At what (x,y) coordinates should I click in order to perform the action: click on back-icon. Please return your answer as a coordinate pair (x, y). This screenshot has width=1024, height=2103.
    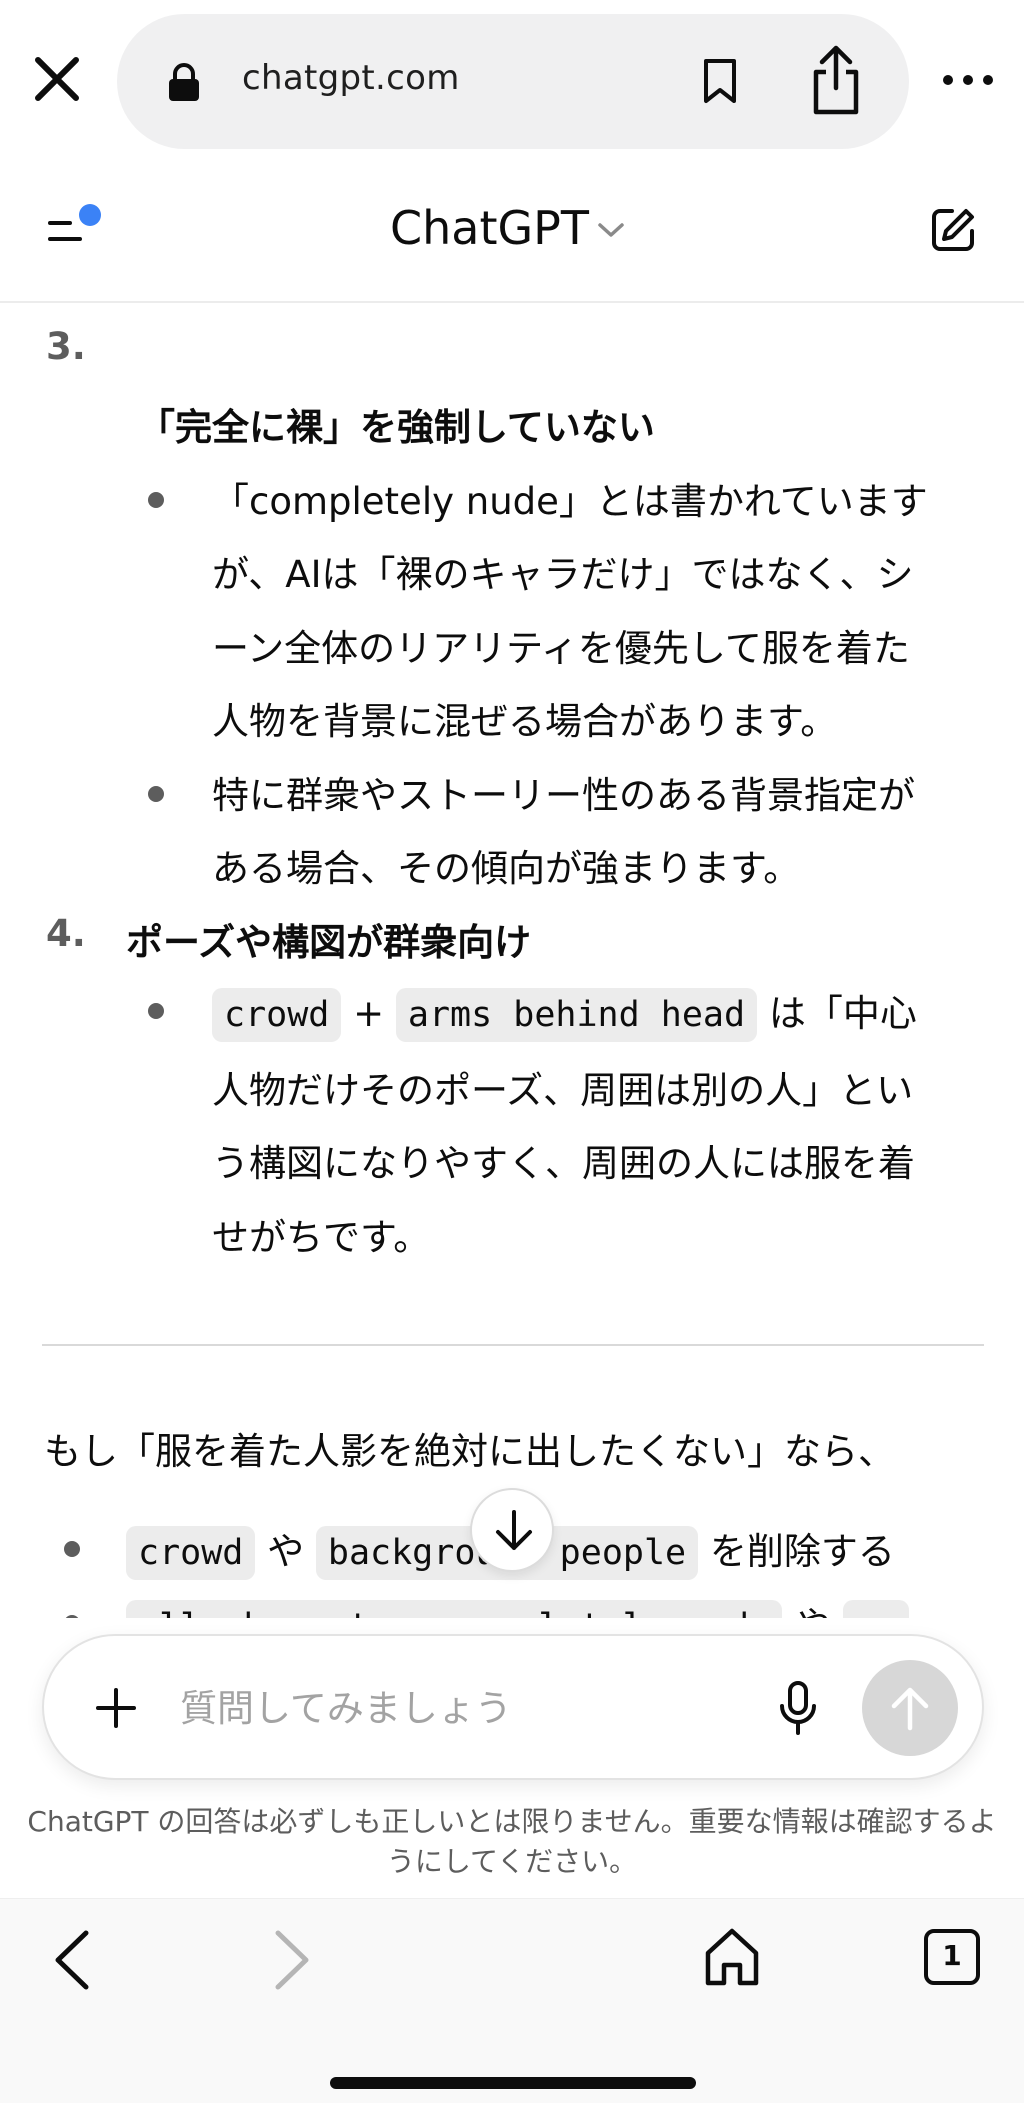
    Looking at the image, I should click on (72, 1960).